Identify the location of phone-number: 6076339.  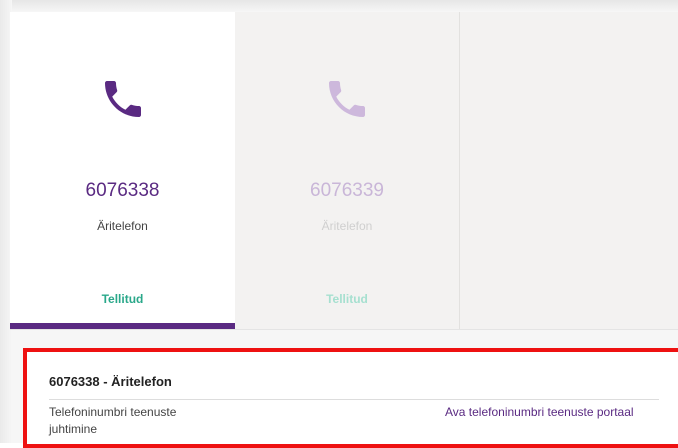
(347, 190).